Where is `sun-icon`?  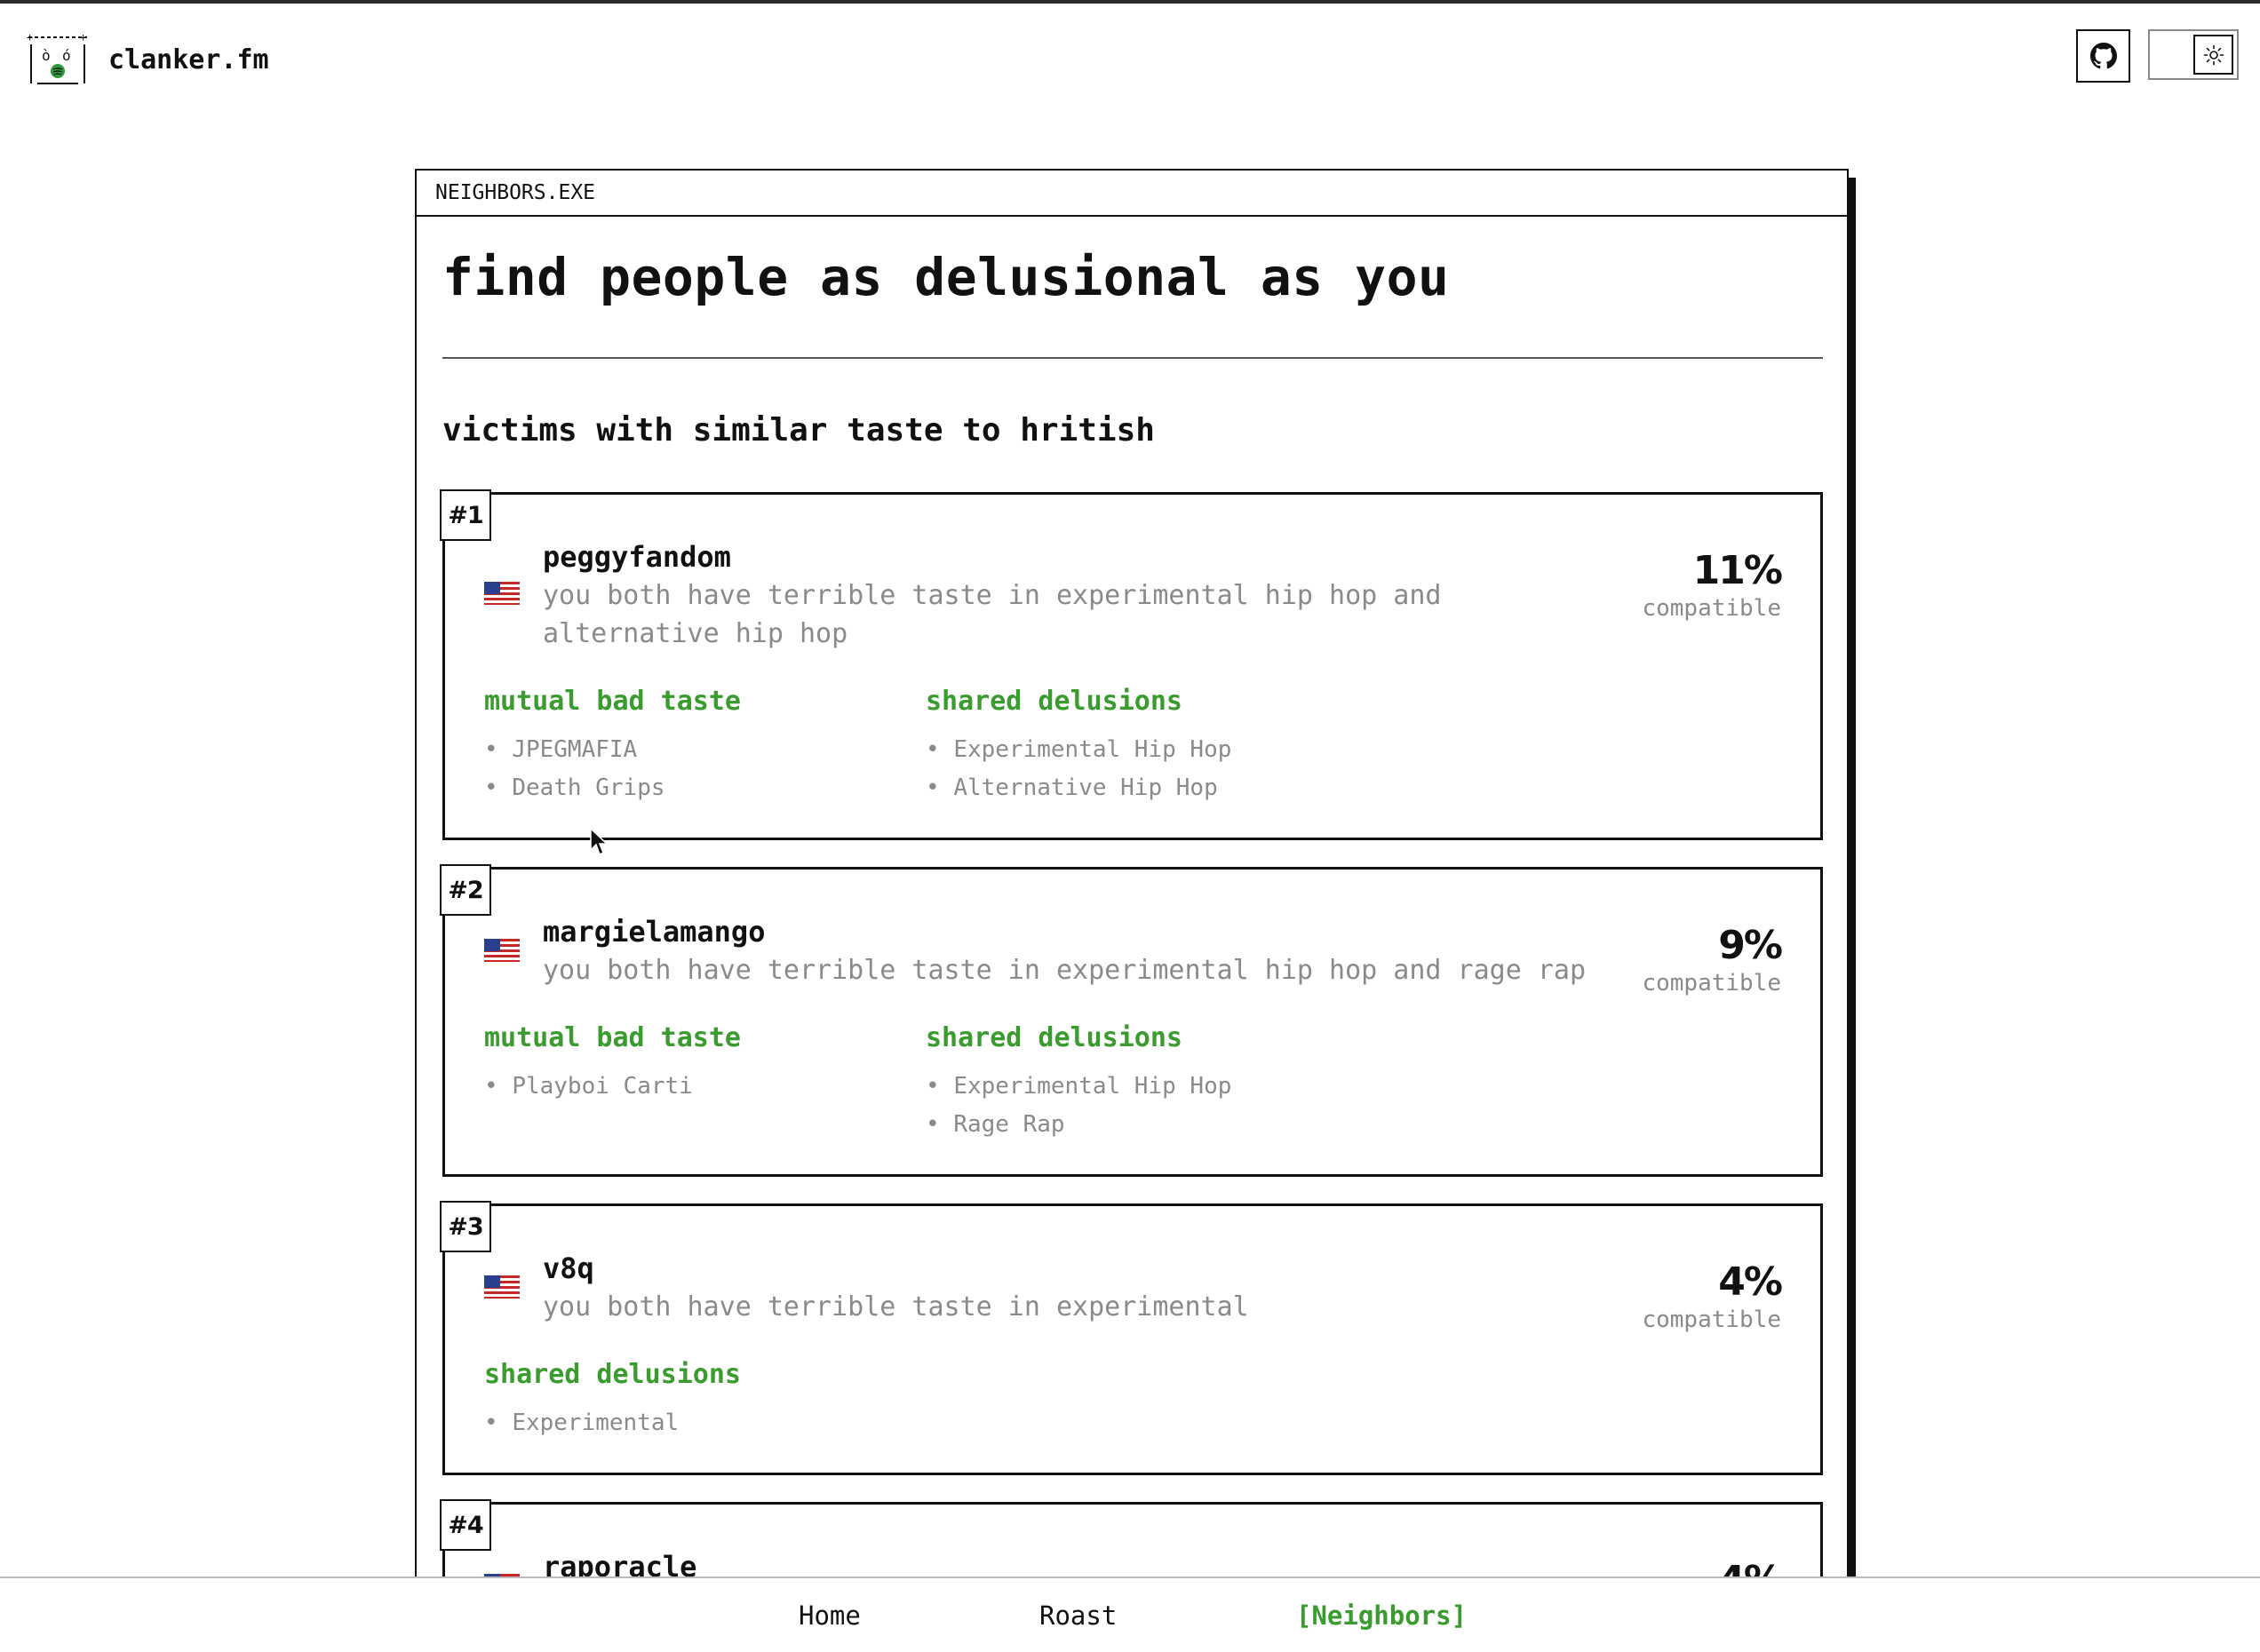
sun-icon is located at coordinates (2213, 54).